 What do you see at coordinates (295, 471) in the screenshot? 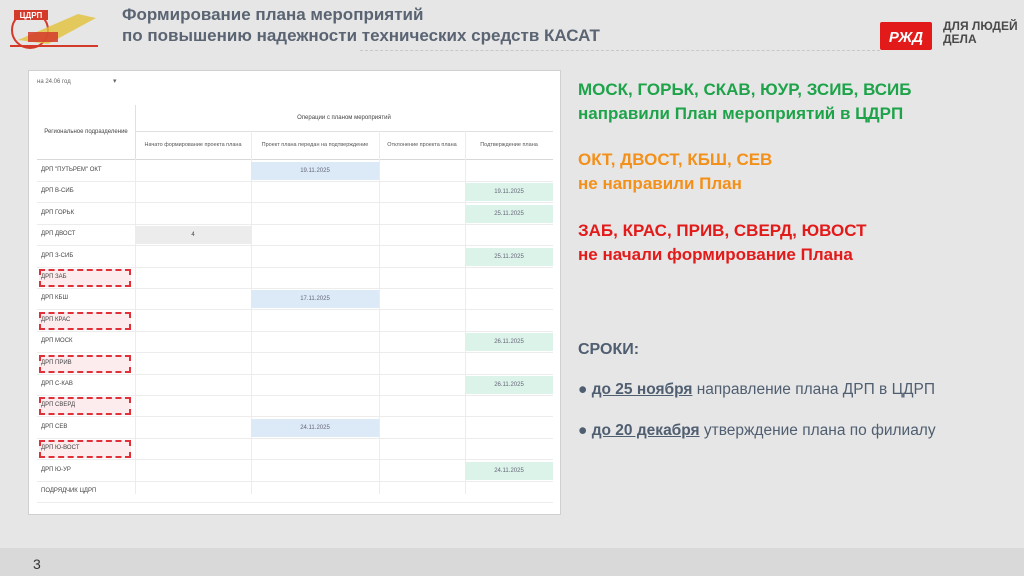
I see `table-row: ДРП Ю-УР 24.11.2025` at bounding box center [295, 471].